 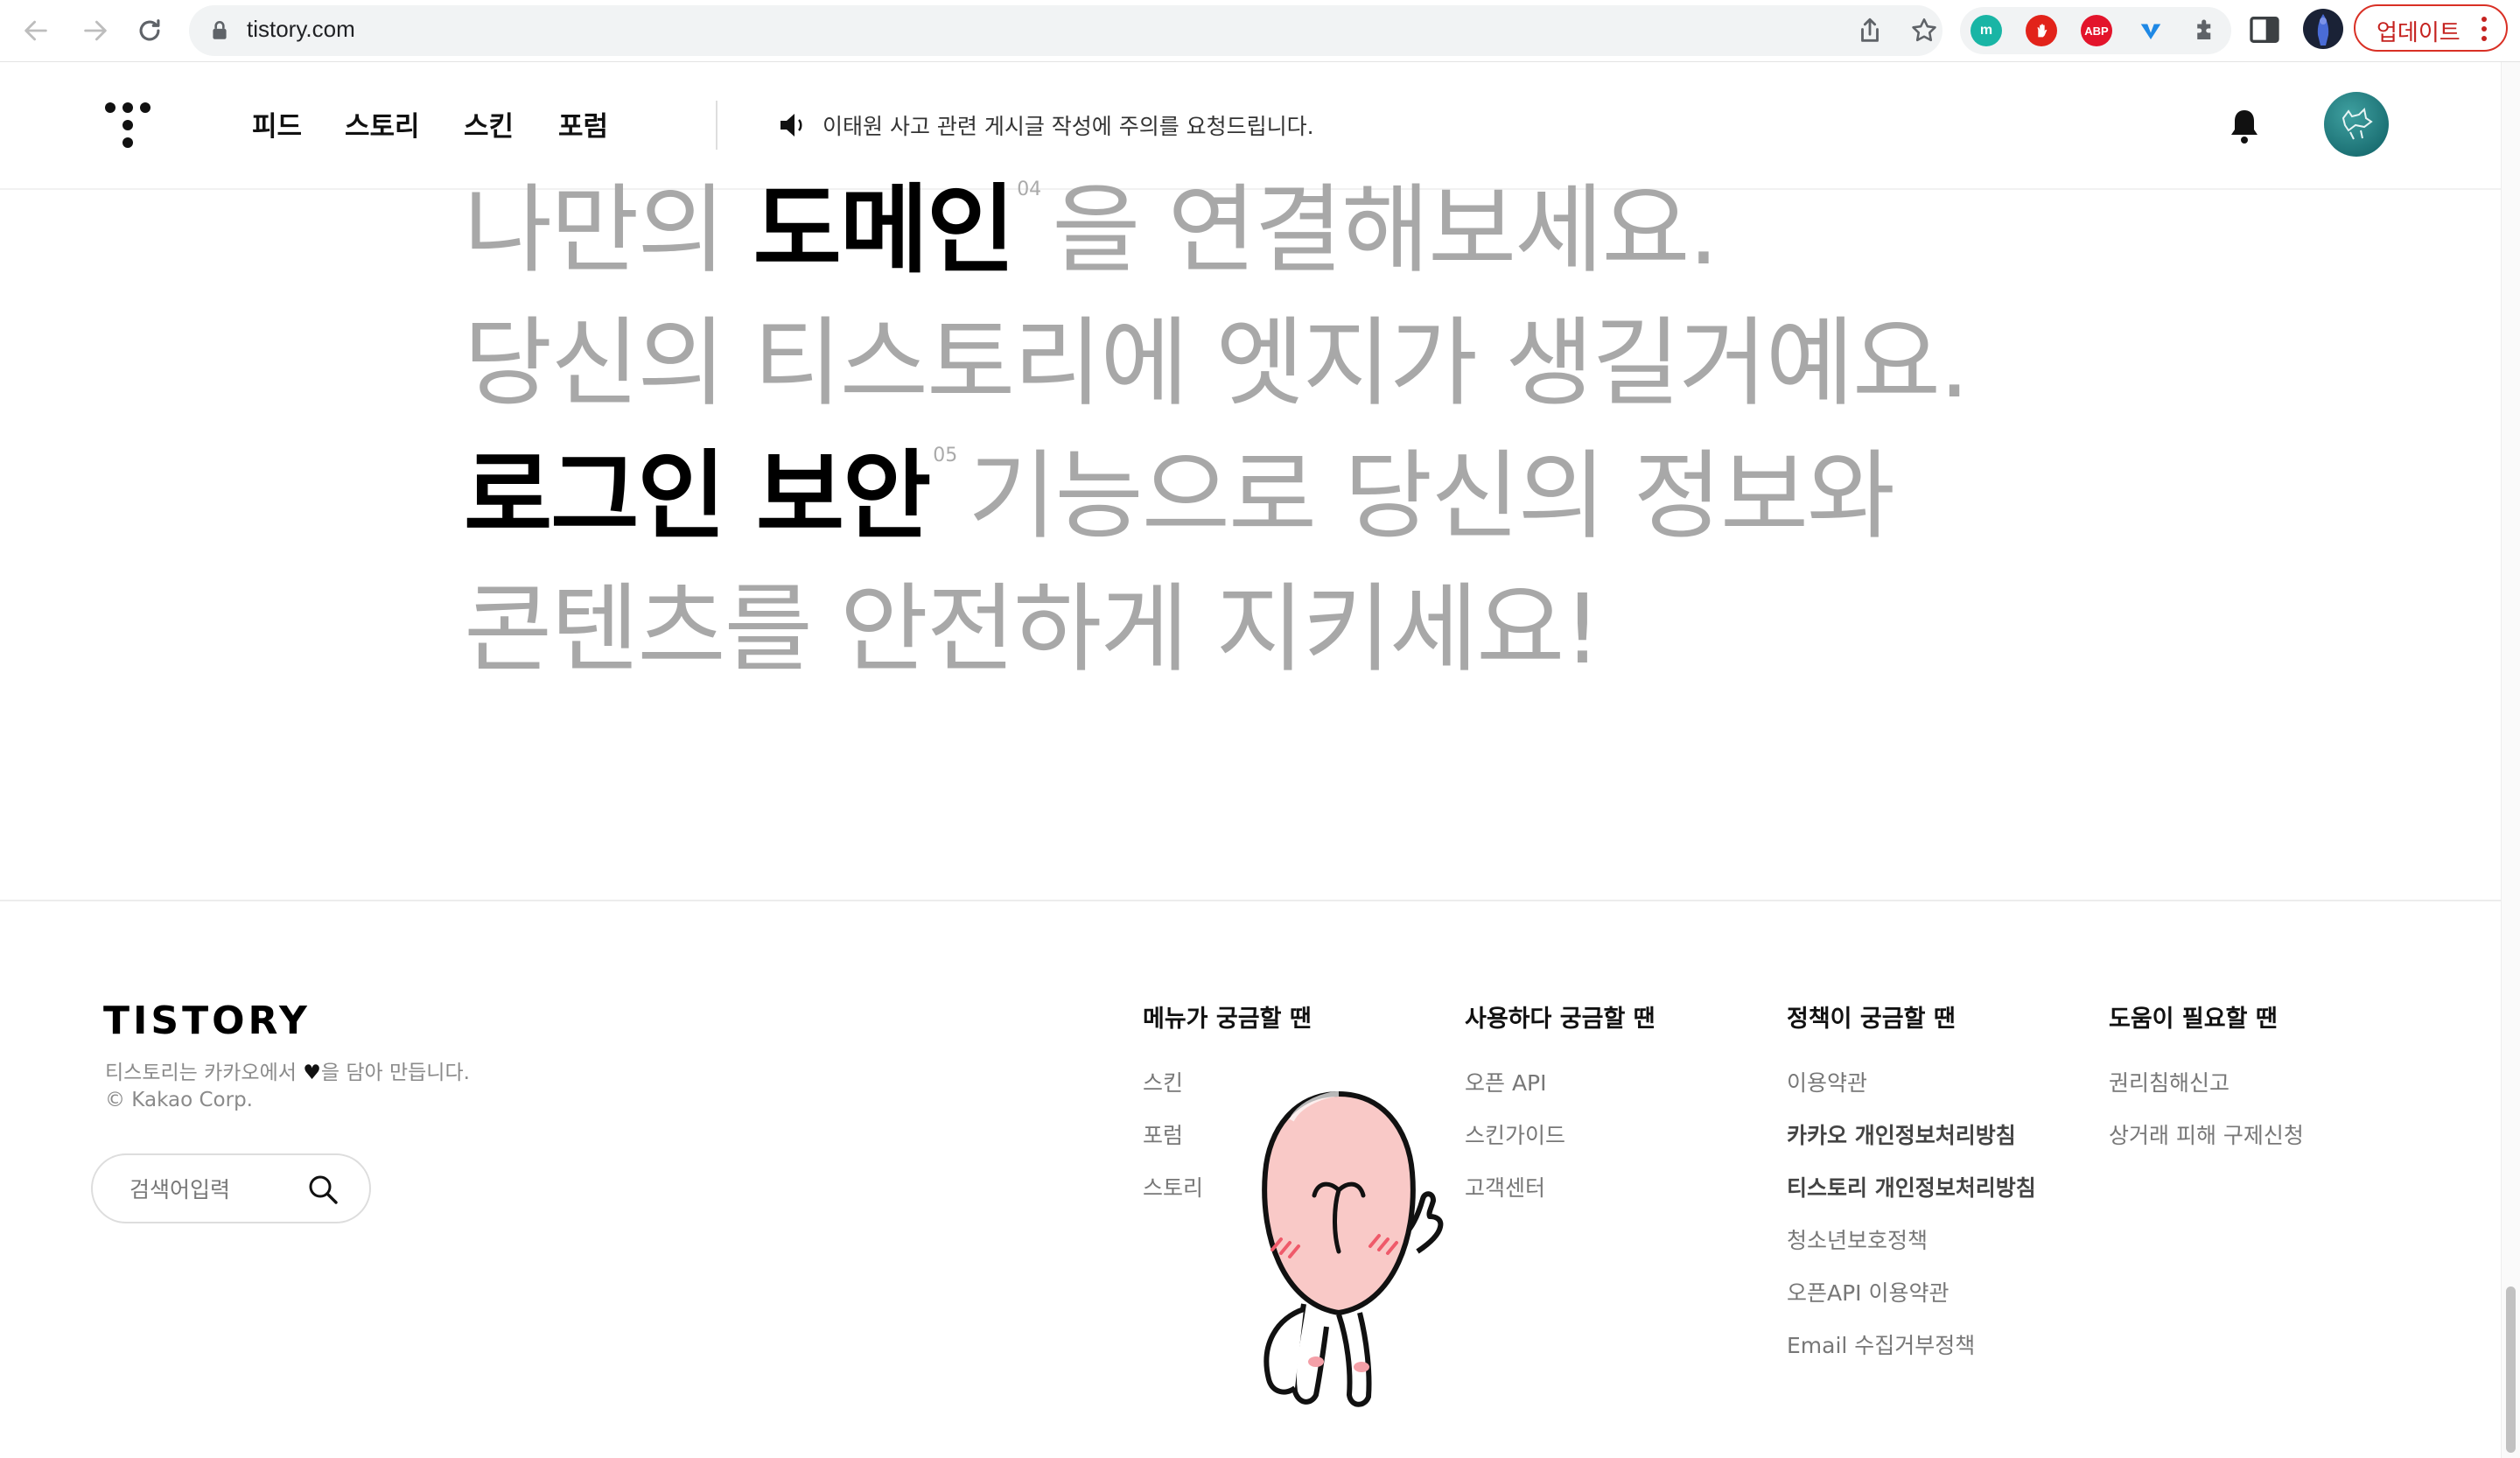 I want to click on puzzle-icon, so click(x=2204, y=29).